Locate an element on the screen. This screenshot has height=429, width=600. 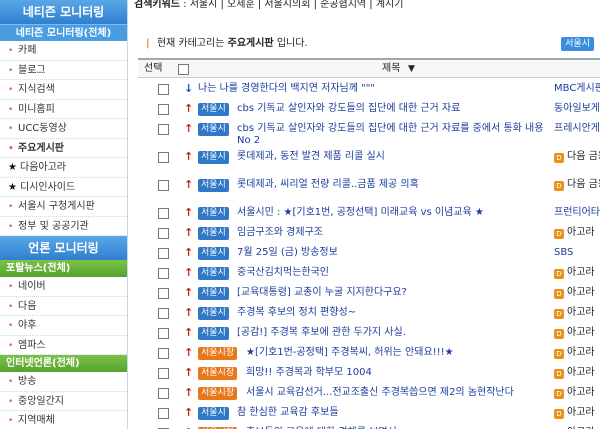
sidebar-item-label: 중앙일간지 is located at coordinates (41, 401).